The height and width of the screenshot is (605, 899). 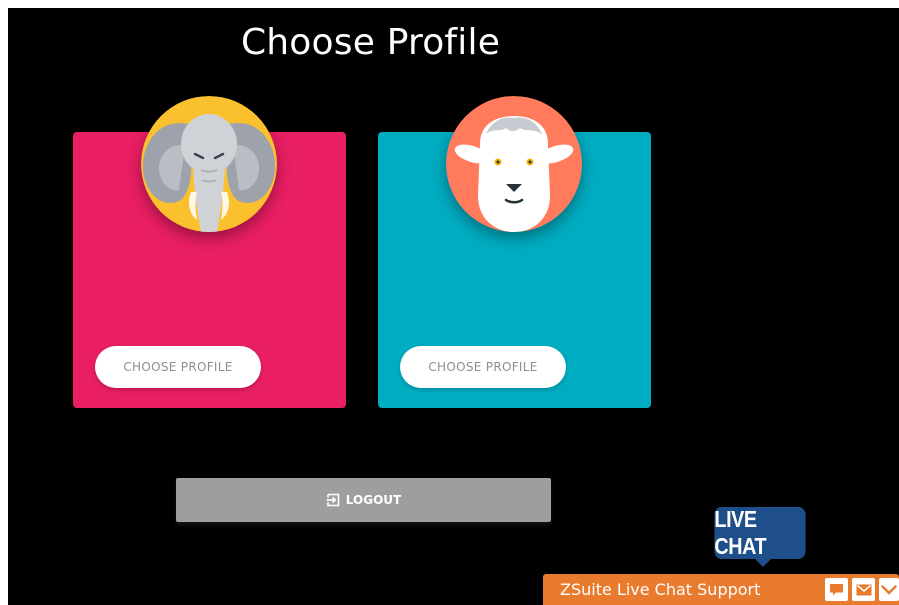 What do you see at coordinates (660, 589) in the screenshot?
I see `live-chat-bar-title: ZSuite Live Chat Support` at bounding box center [660, 589].